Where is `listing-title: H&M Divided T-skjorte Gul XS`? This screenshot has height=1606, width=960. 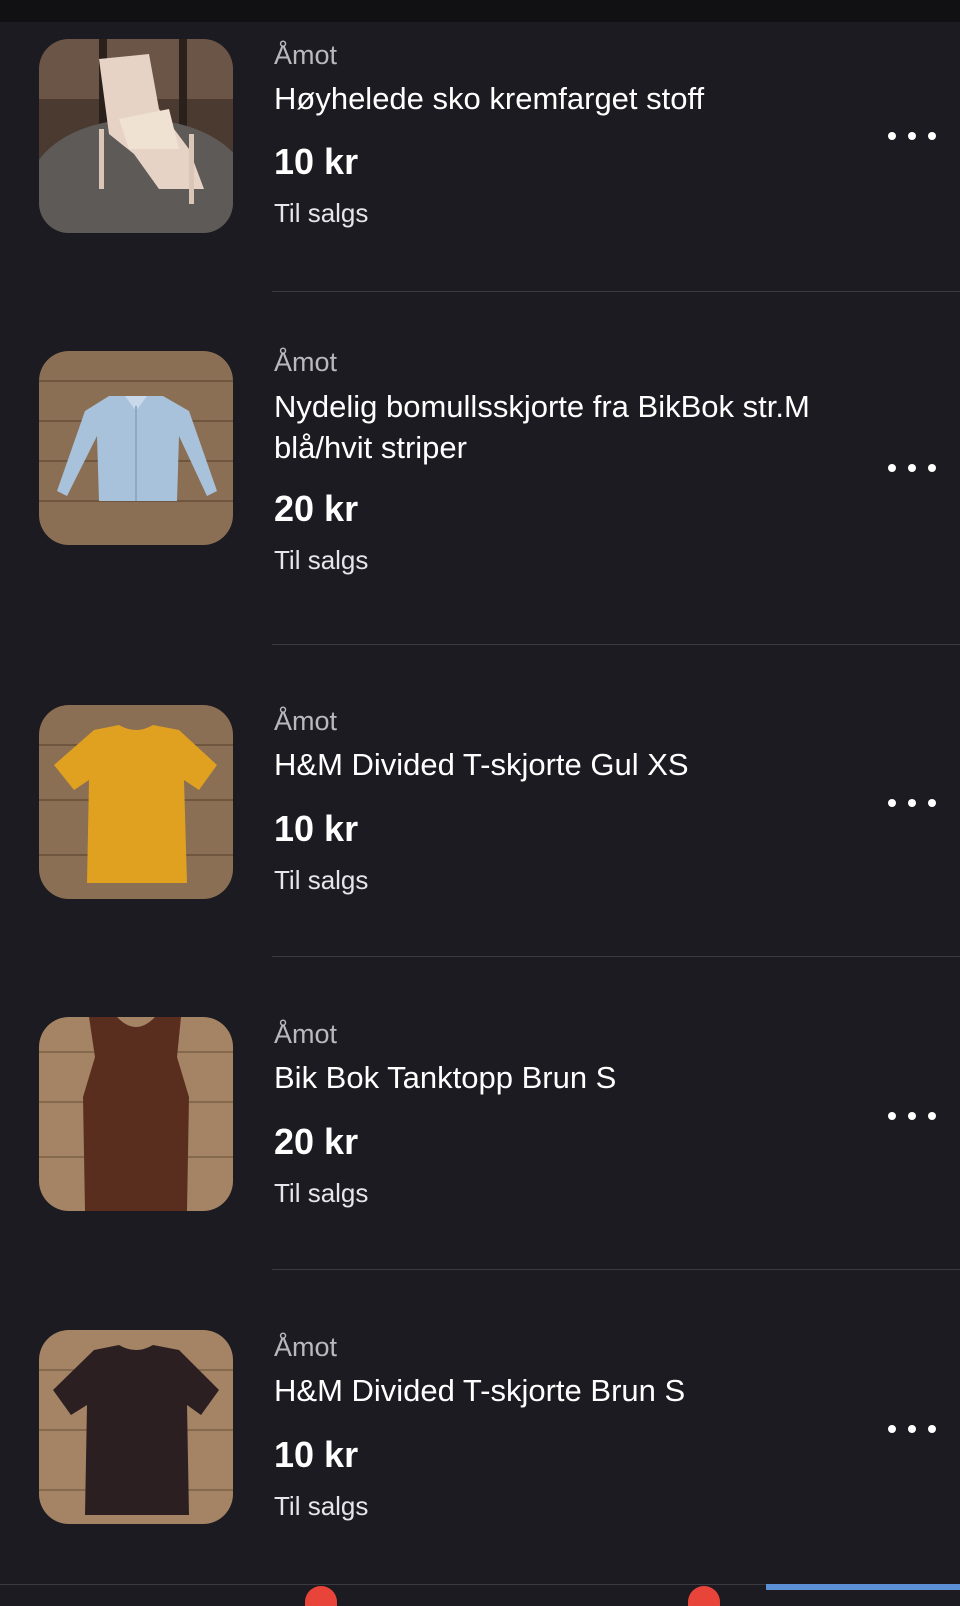 listing-title: H&M Divided T-skjorte Gul XS is located at coordinates (481, 764).